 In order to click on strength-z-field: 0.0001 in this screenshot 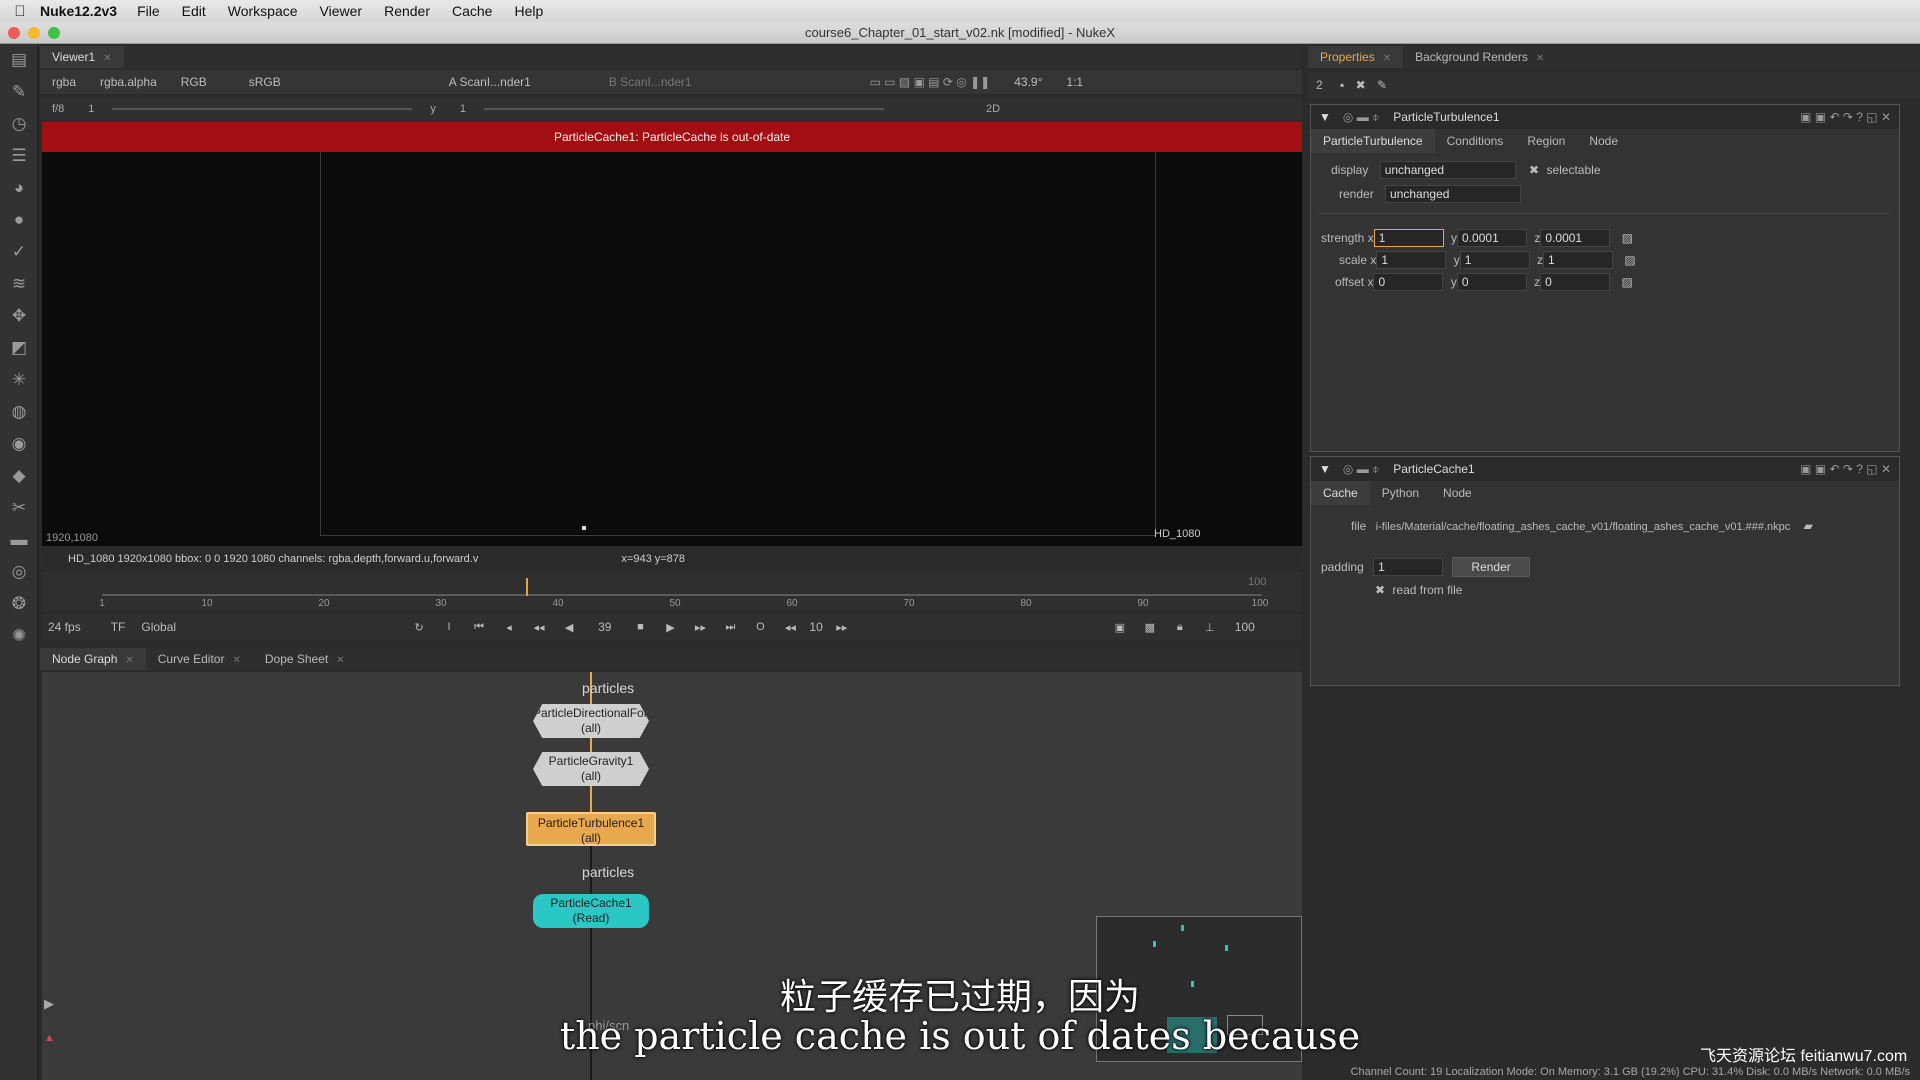, I will do `click(1575, 238)`.